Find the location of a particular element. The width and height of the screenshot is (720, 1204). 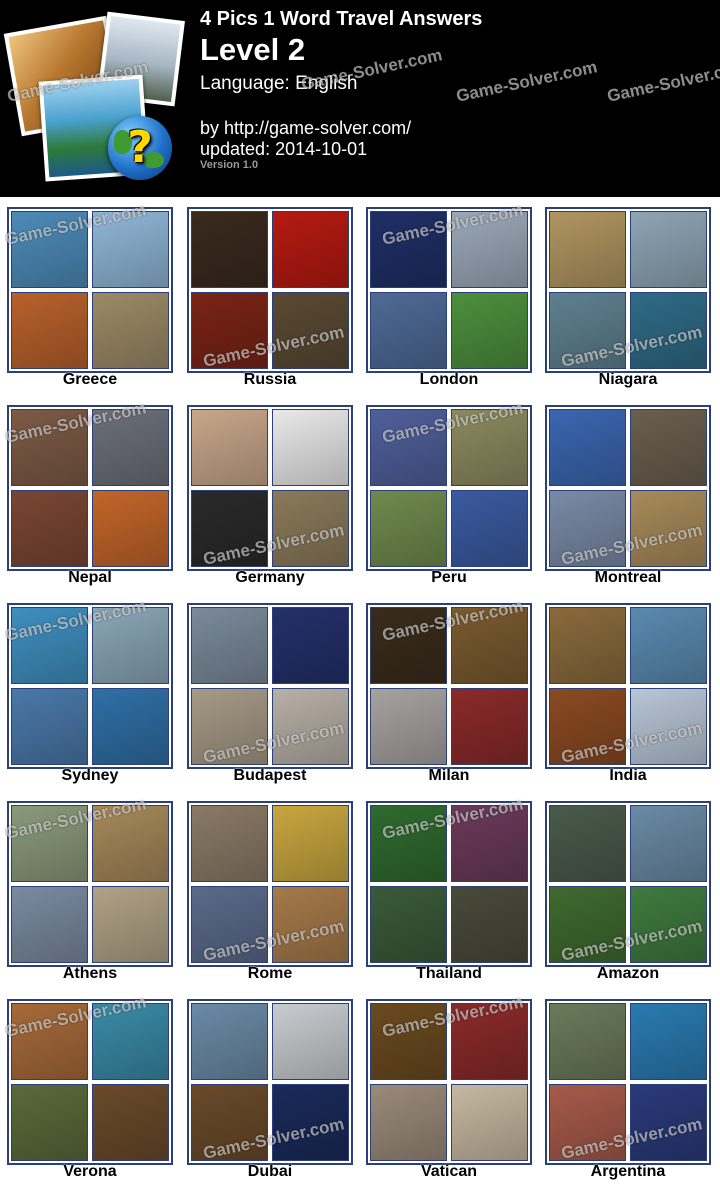

puzzle-card-rome: Game-Solver.com Rome is located at coordinates (266, 890).